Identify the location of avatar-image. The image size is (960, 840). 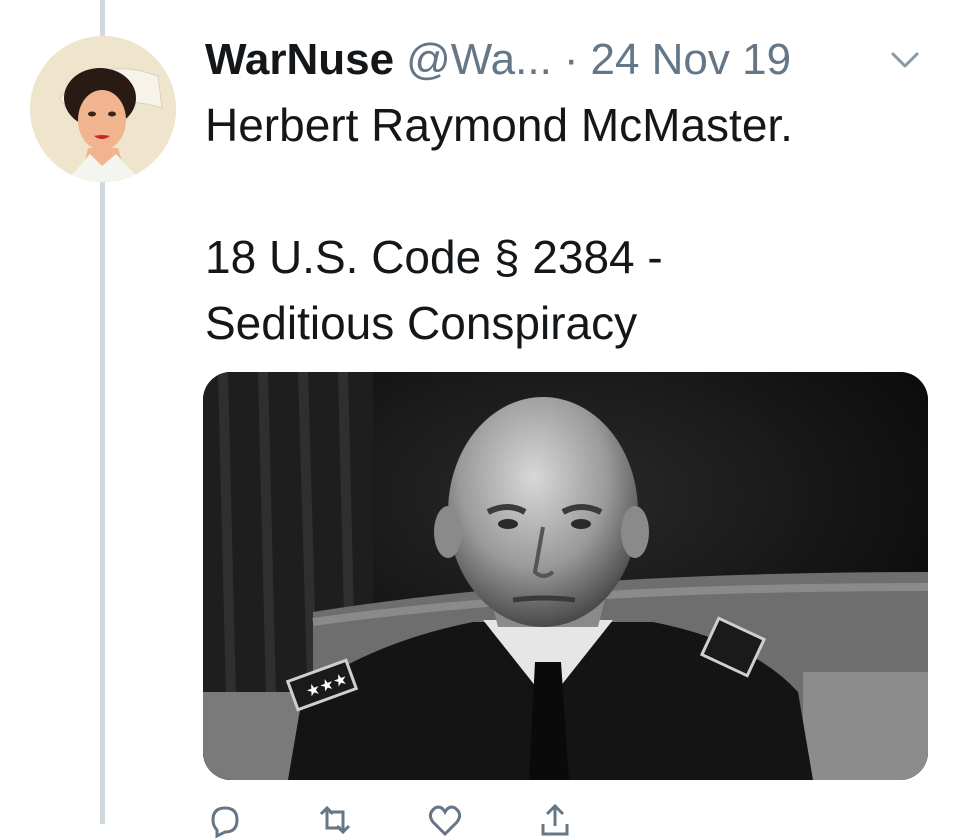
(103, 109).